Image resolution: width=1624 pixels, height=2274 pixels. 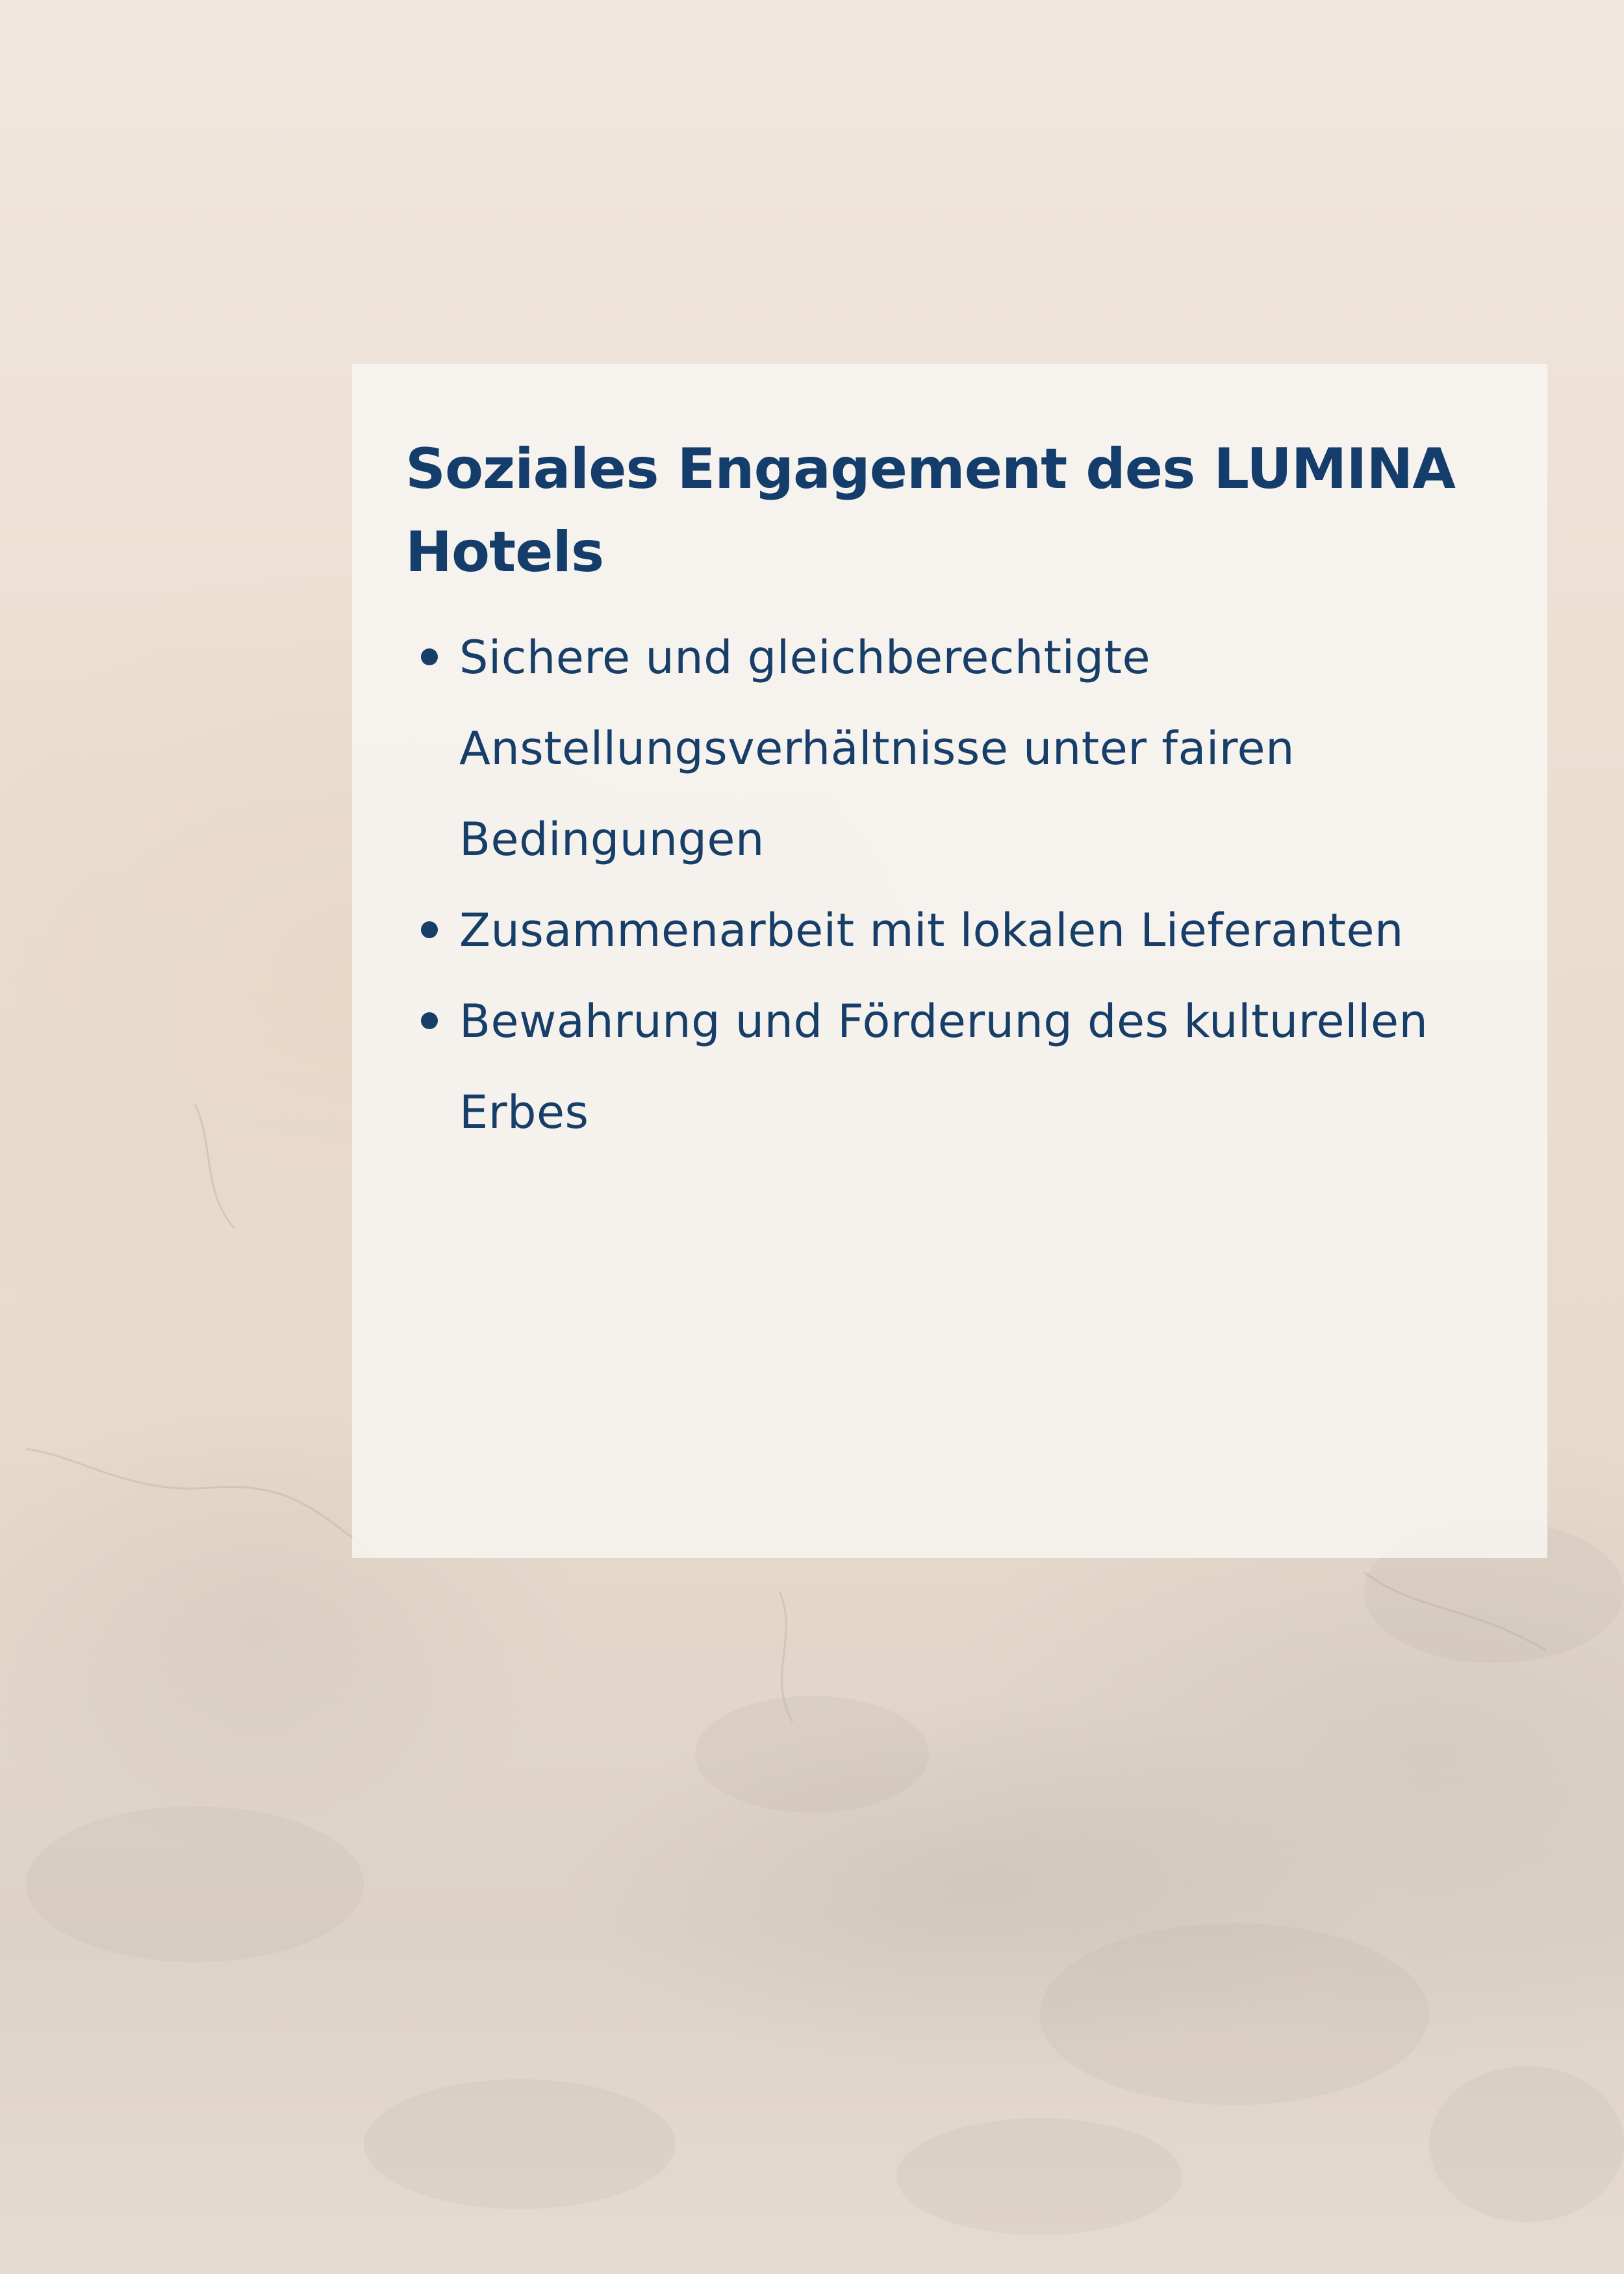 I want to click on panel-title: Soziales Engagement des LUMINA Hotels, so click(x=930, y=511).